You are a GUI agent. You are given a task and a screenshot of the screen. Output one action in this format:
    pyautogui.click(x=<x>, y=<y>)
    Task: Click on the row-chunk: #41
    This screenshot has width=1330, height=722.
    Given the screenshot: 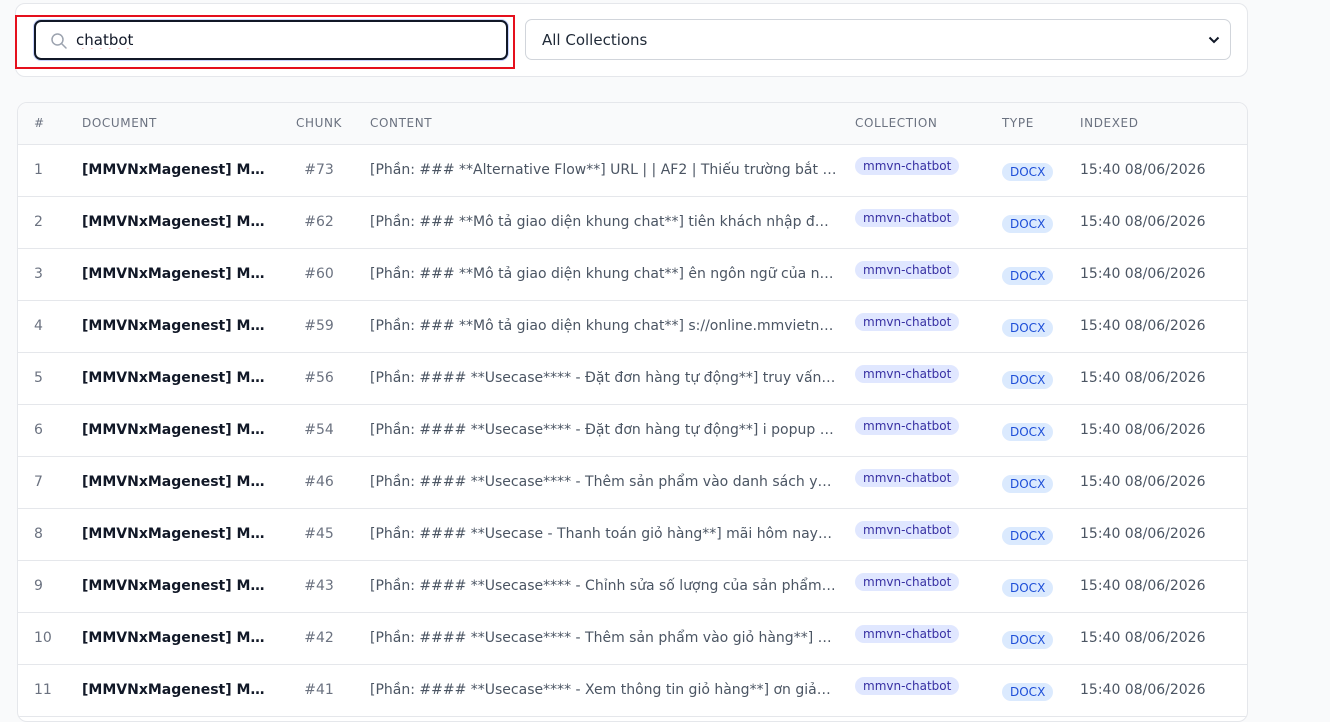 What is the action you would take?
    pyautogui.click(x=319, y=690)
    